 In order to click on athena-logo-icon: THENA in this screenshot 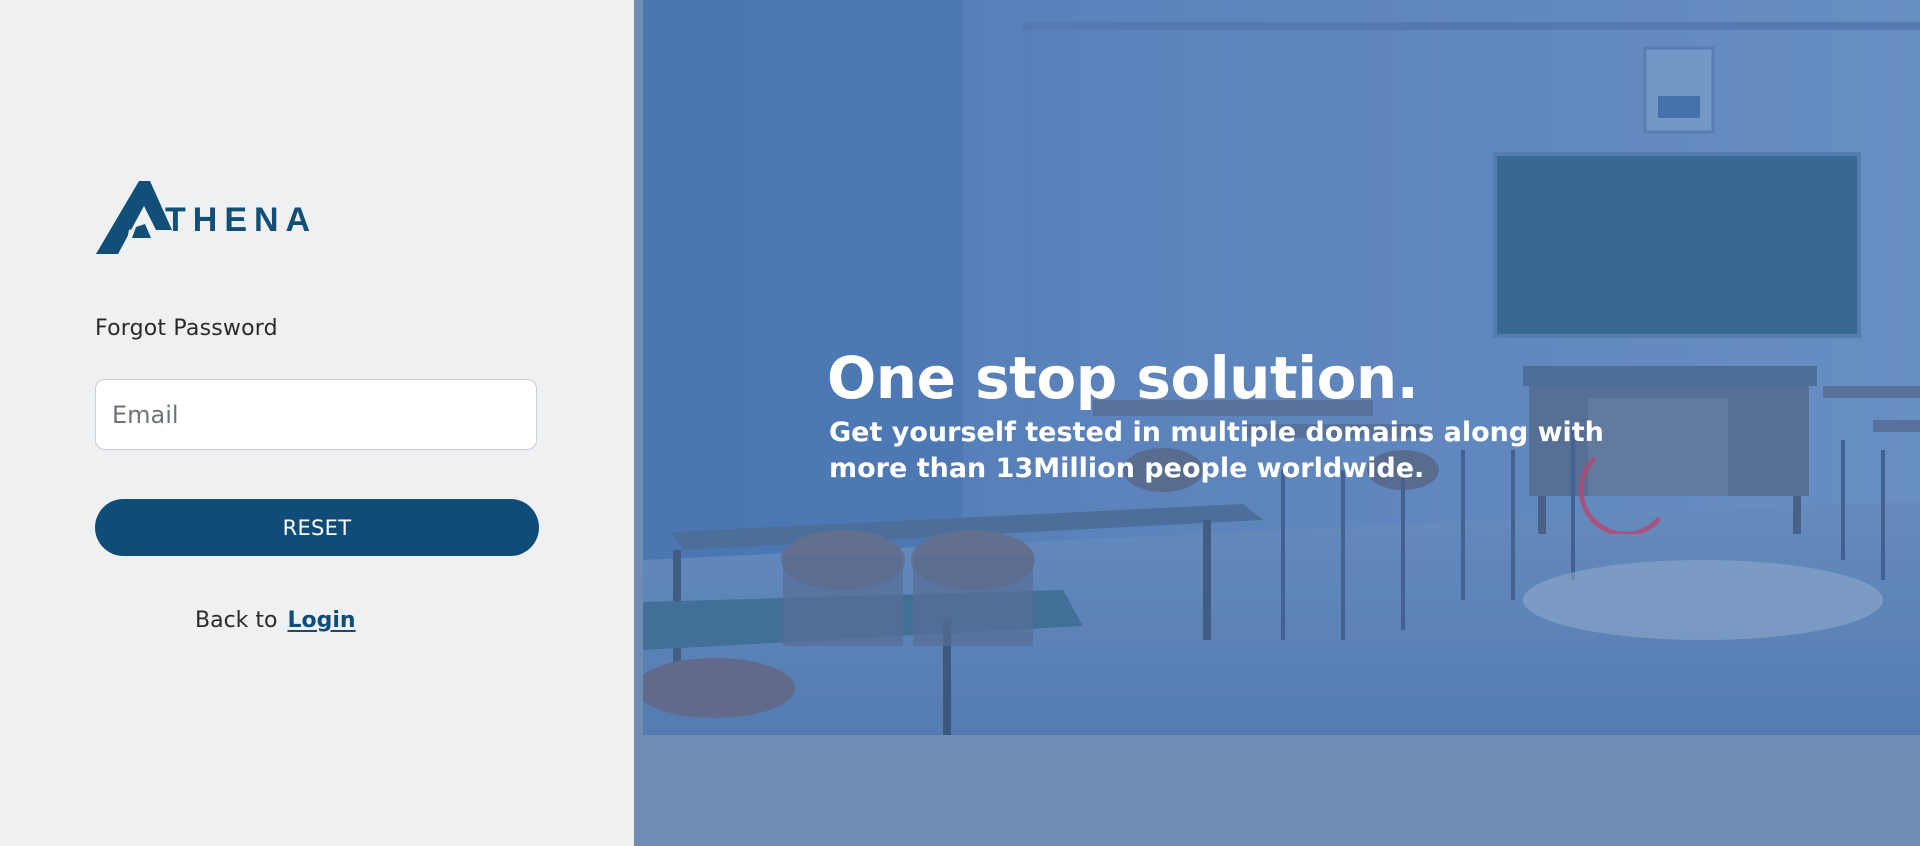, I will do `click(206, 217)`.